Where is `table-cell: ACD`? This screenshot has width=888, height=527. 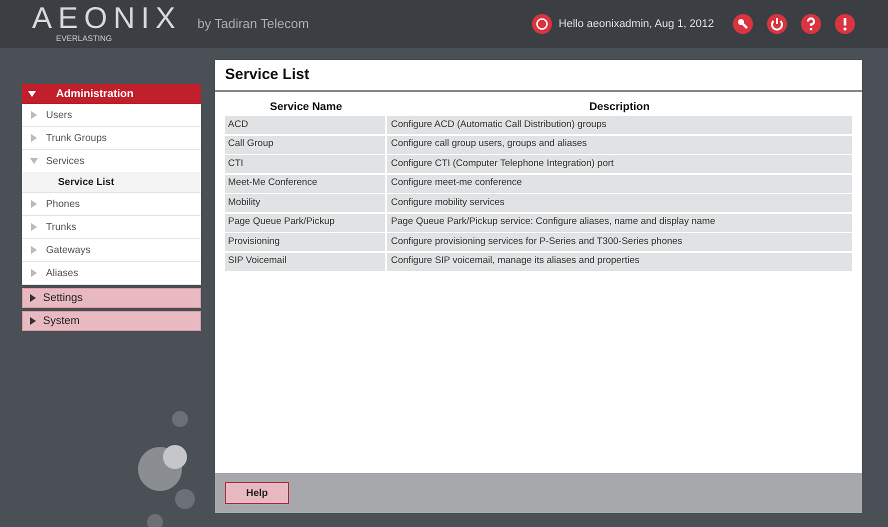
table-cell: ACD is located at coordinates (305, 125).